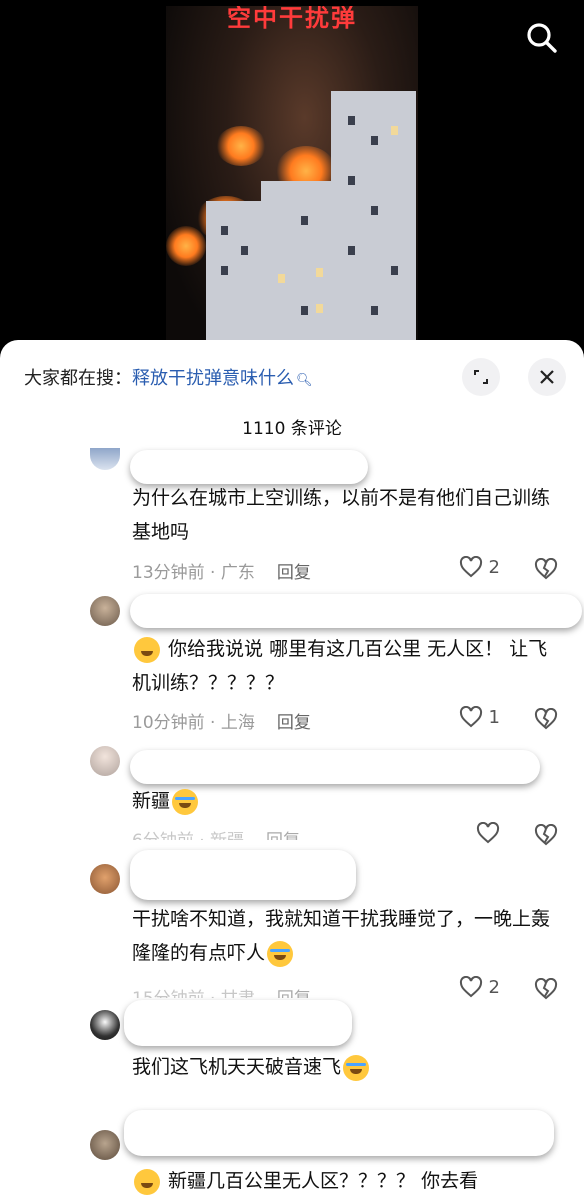  I want to click on like-button: 1, so click(479, 717).